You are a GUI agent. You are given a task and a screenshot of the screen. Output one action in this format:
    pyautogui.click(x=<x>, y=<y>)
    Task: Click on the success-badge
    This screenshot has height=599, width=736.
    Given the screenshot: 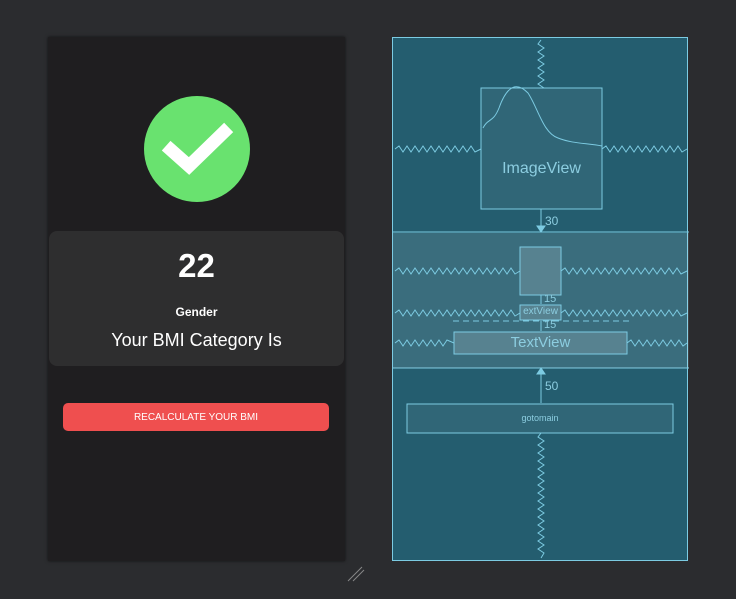 What is the action you would take?
    pyautogui.click(x=197, y=149)
    